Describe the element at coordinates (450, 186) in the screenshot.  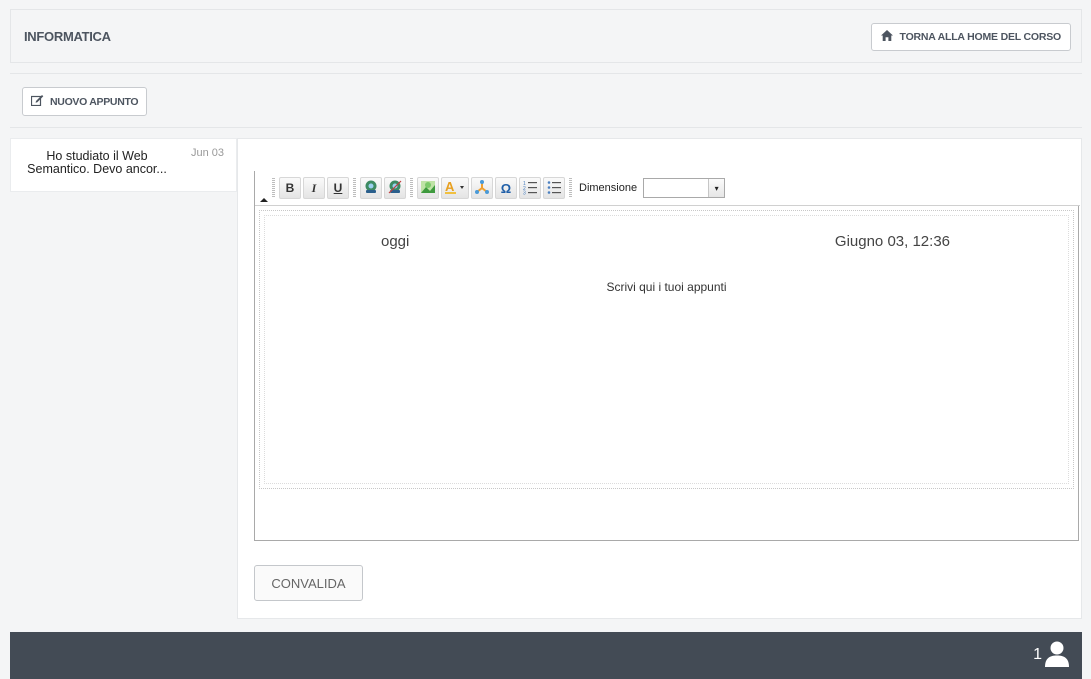
I see `svg-text: A` at that location.